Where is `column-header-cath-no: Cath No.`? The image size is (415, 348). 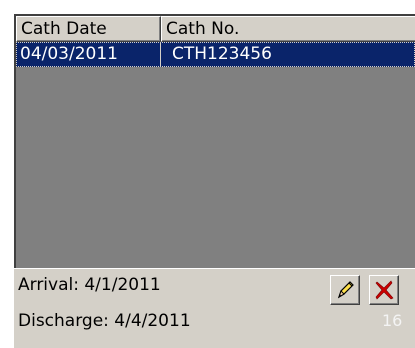 column-header-cath-no: Cath No. is located at coordinates (288, 29).